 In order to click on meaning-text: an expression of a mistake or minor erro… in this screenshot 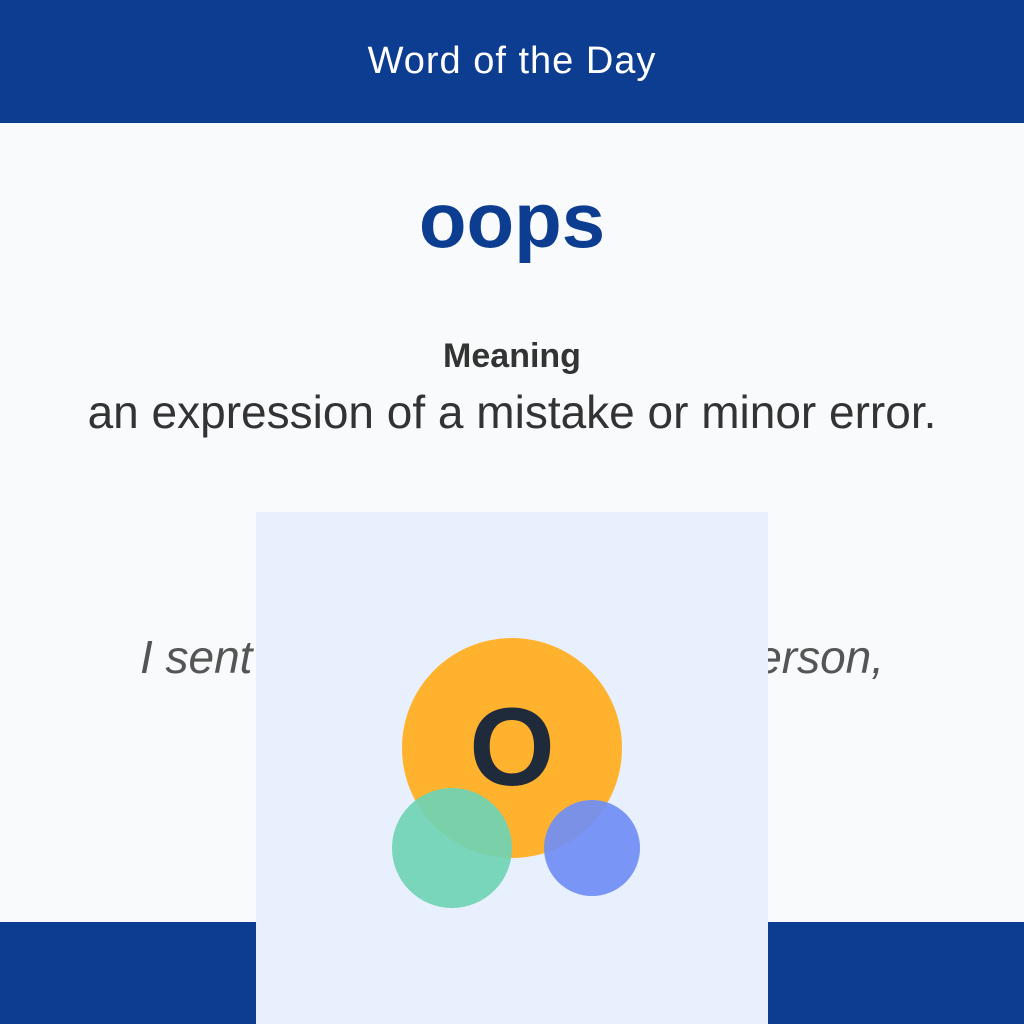, I will do `click(512, 412)`.